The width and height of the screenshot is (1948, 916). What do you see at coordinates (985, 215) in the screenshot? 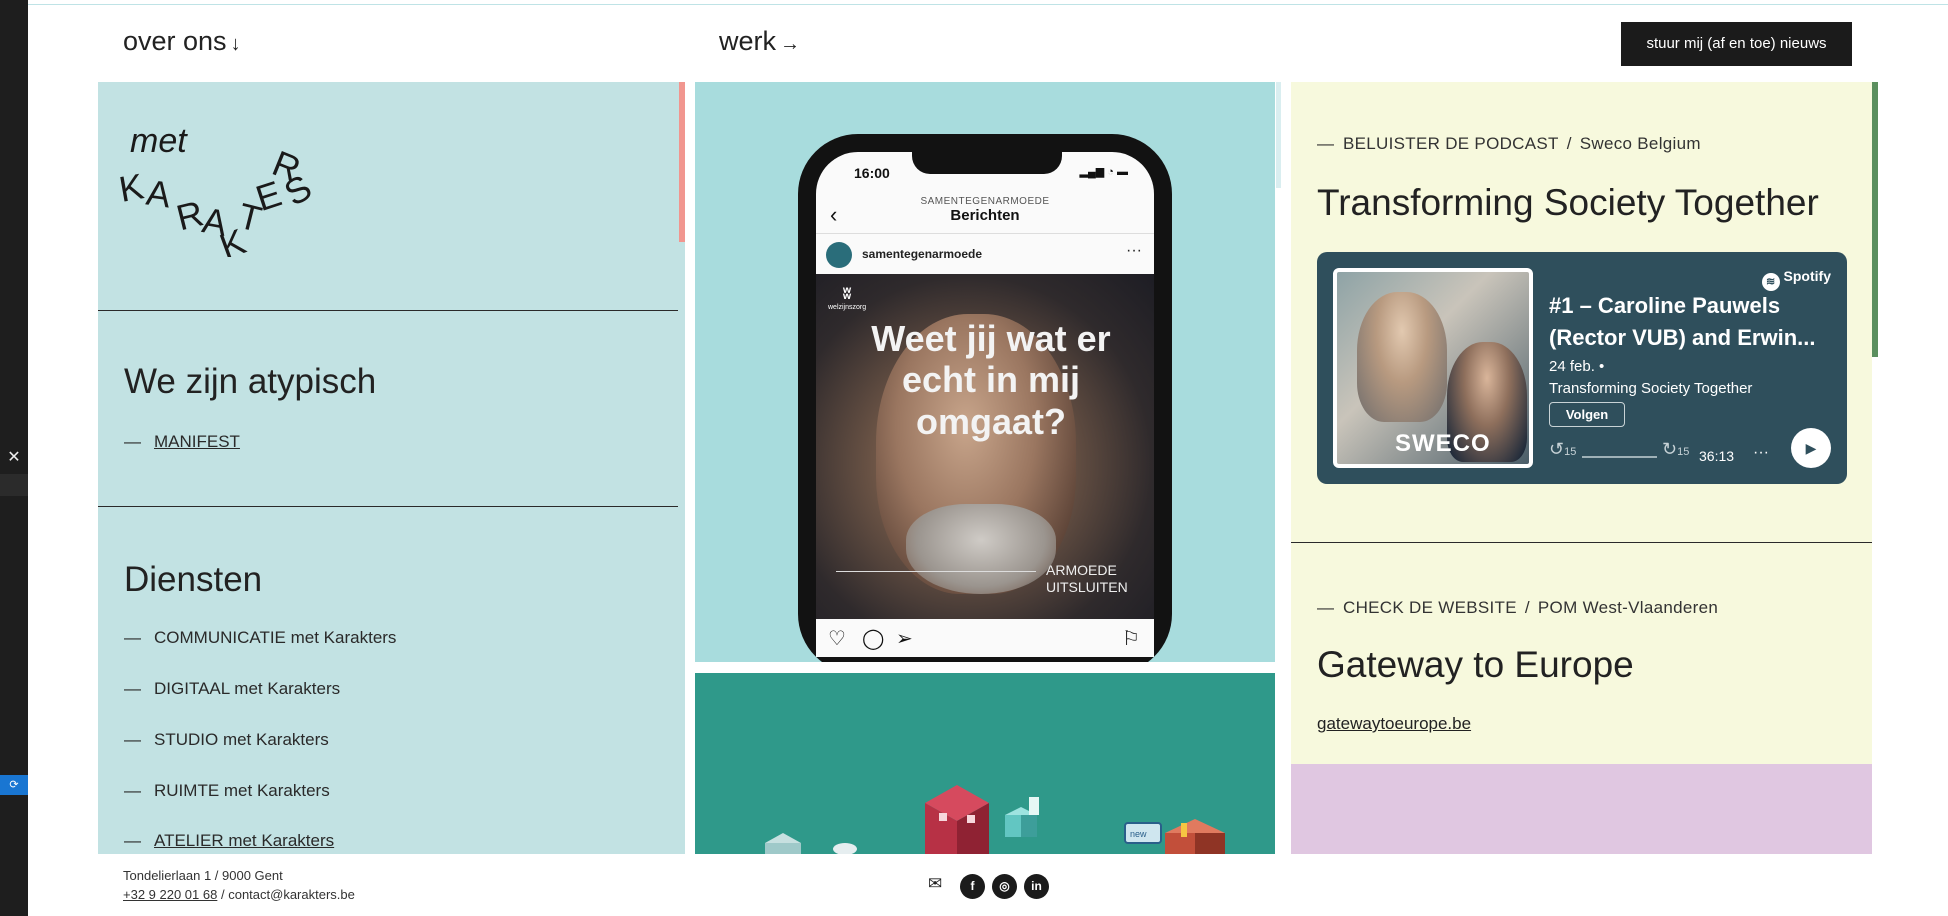
I see `ig-header-title: Berichten` at bounding box center [985, 215].